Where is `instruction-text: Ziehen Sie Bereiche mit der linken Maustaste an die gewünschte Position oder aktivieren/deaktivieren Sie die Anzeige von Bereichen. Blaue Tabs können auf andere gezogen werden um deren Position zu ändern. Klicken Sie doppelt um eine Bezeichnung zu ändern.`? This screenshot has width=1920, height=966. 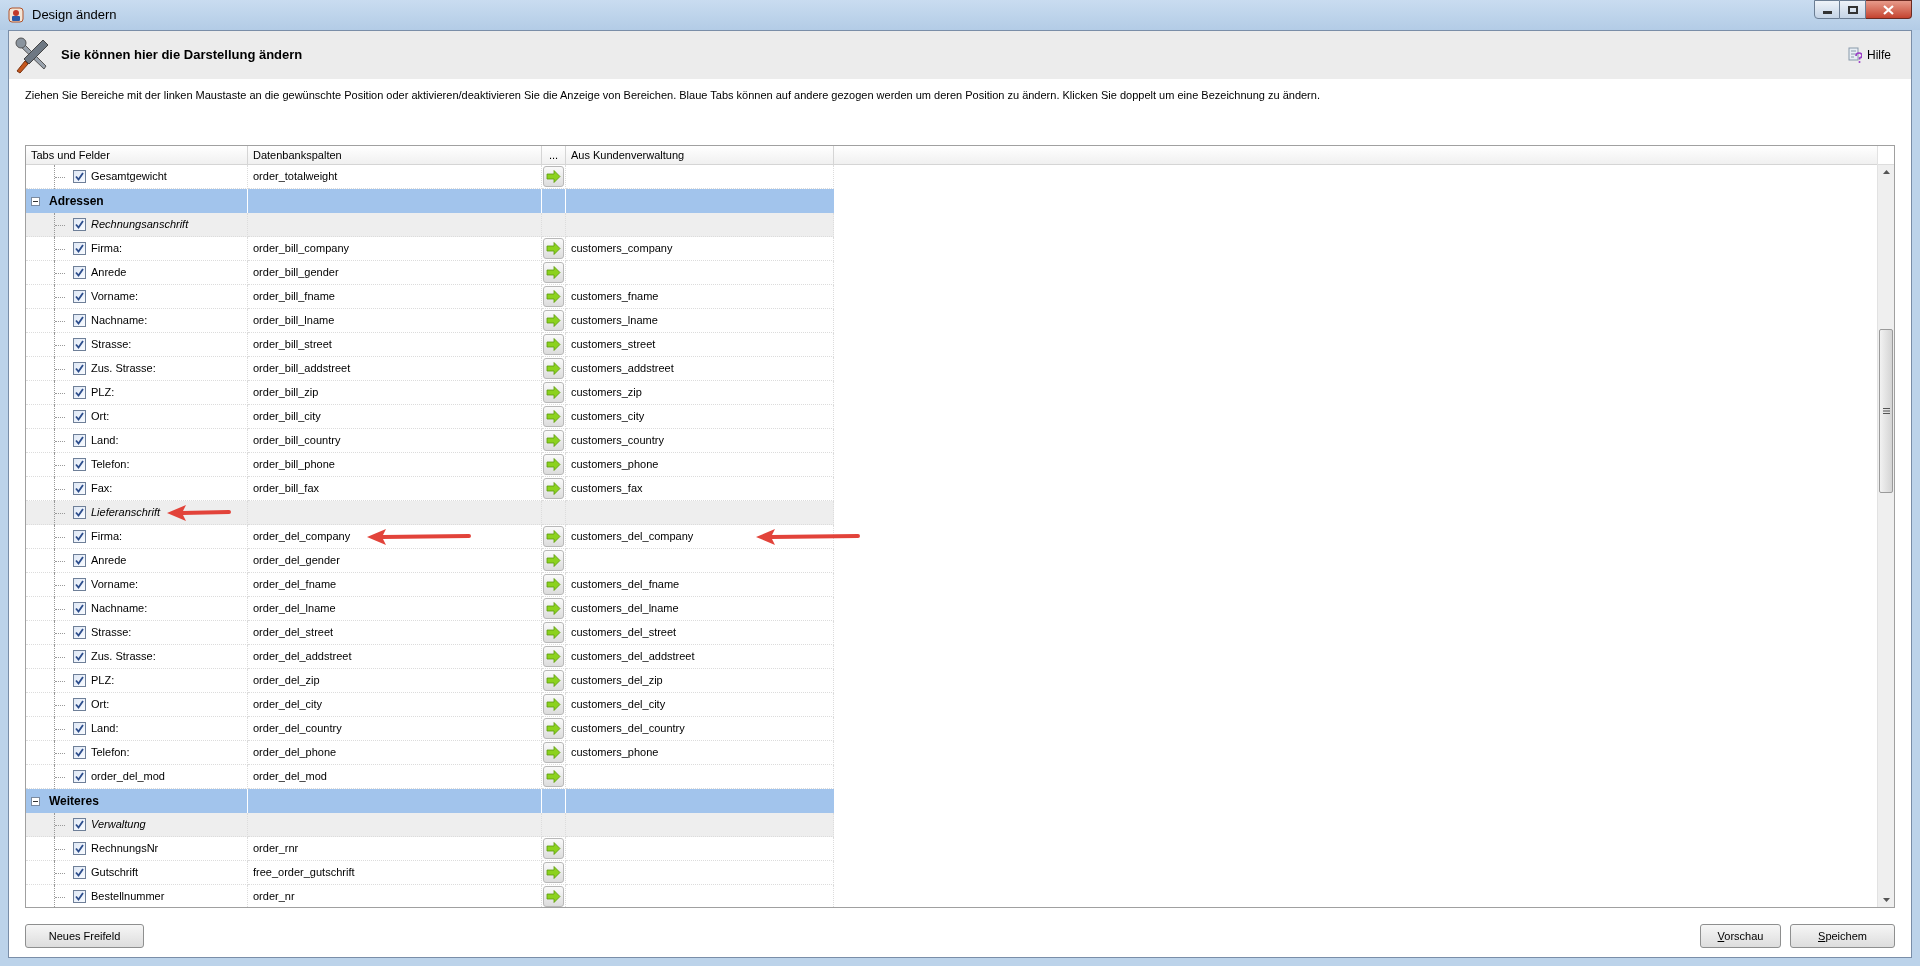
instruction-text: Ziehen Sie Bereiche mit der linken Maustaste an die gewünschte Position oder aktivieren/deaktivieren Sie die Anzeige von Bereichen. Blaue Tabs können auf andere gezogen werden um deren Position zu ändern. Klicken Sie doppelt um eine Bezeichnung zu ändern. is located at coordinates (672, 95).